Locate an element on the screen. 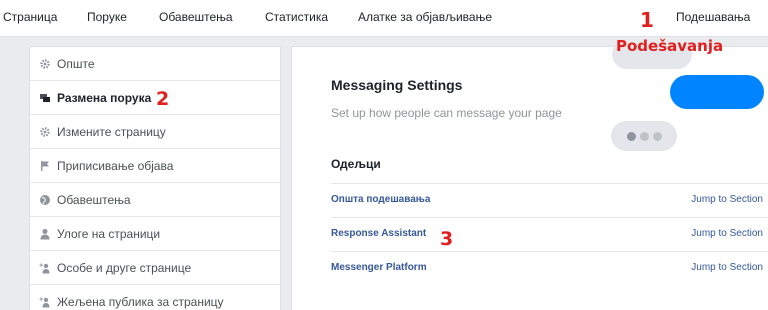 This screenshot has height=310, width=768. person-icon is located at coordinates (45, 234).